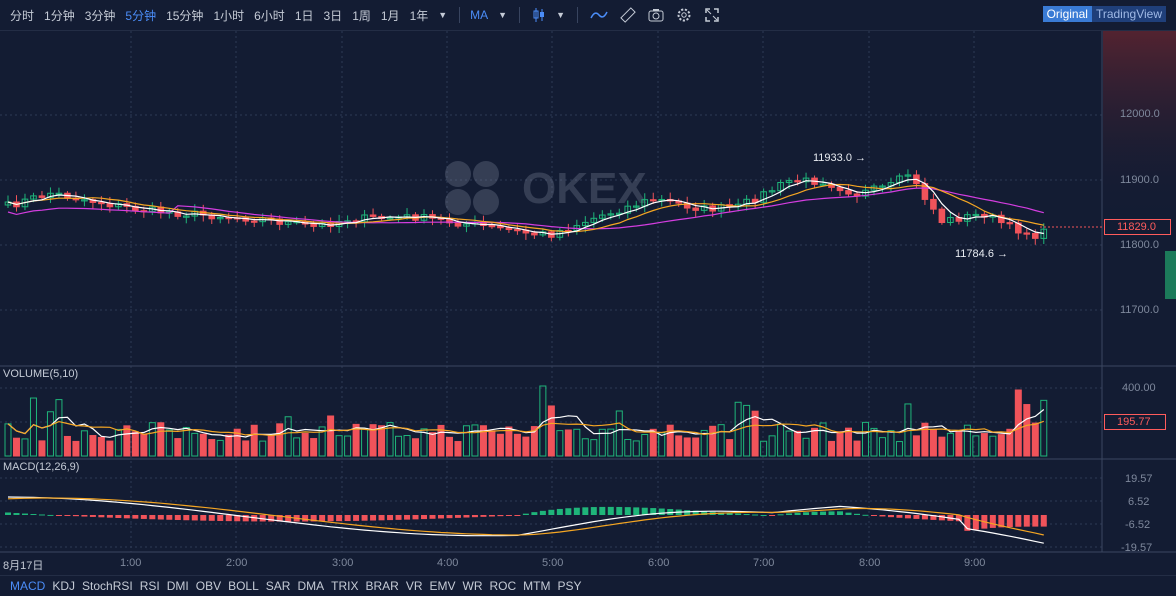 The image size is (1176, 596). What do you see at coordinates (269, 15) in the screenshot?
I see `interval-tab: 6小时` at bounding box center [269, 15].